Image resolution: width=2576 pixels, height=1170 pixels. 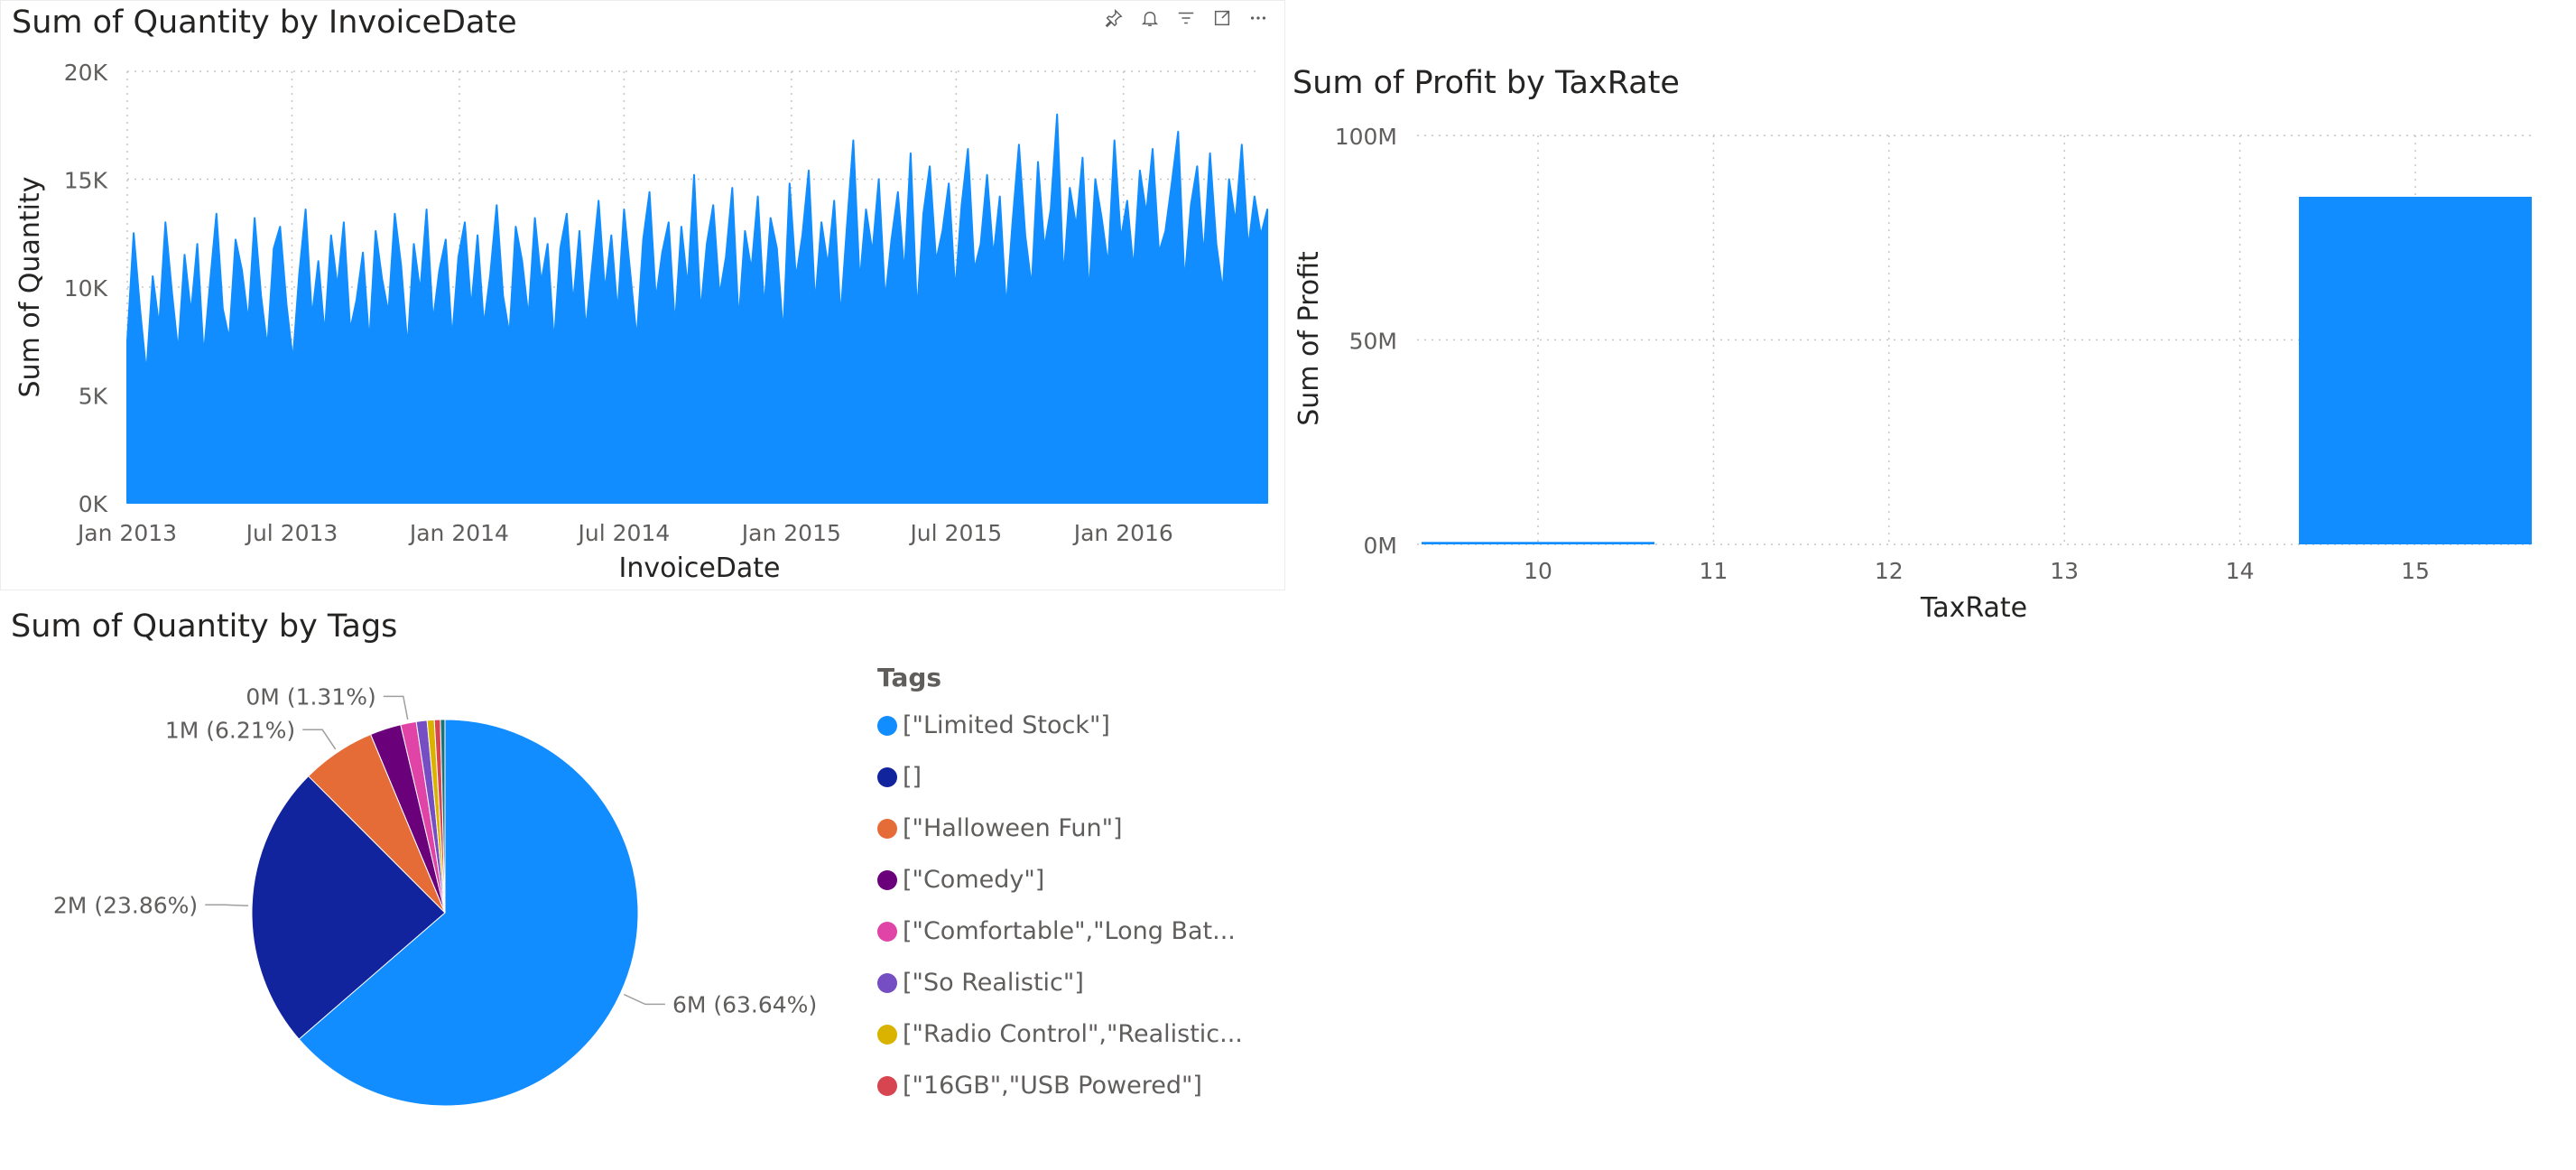 What do you see at coordinates (93, 504) in the screenshot?
I see `y-tick-label: 0K` at bounding box center [93, 504].